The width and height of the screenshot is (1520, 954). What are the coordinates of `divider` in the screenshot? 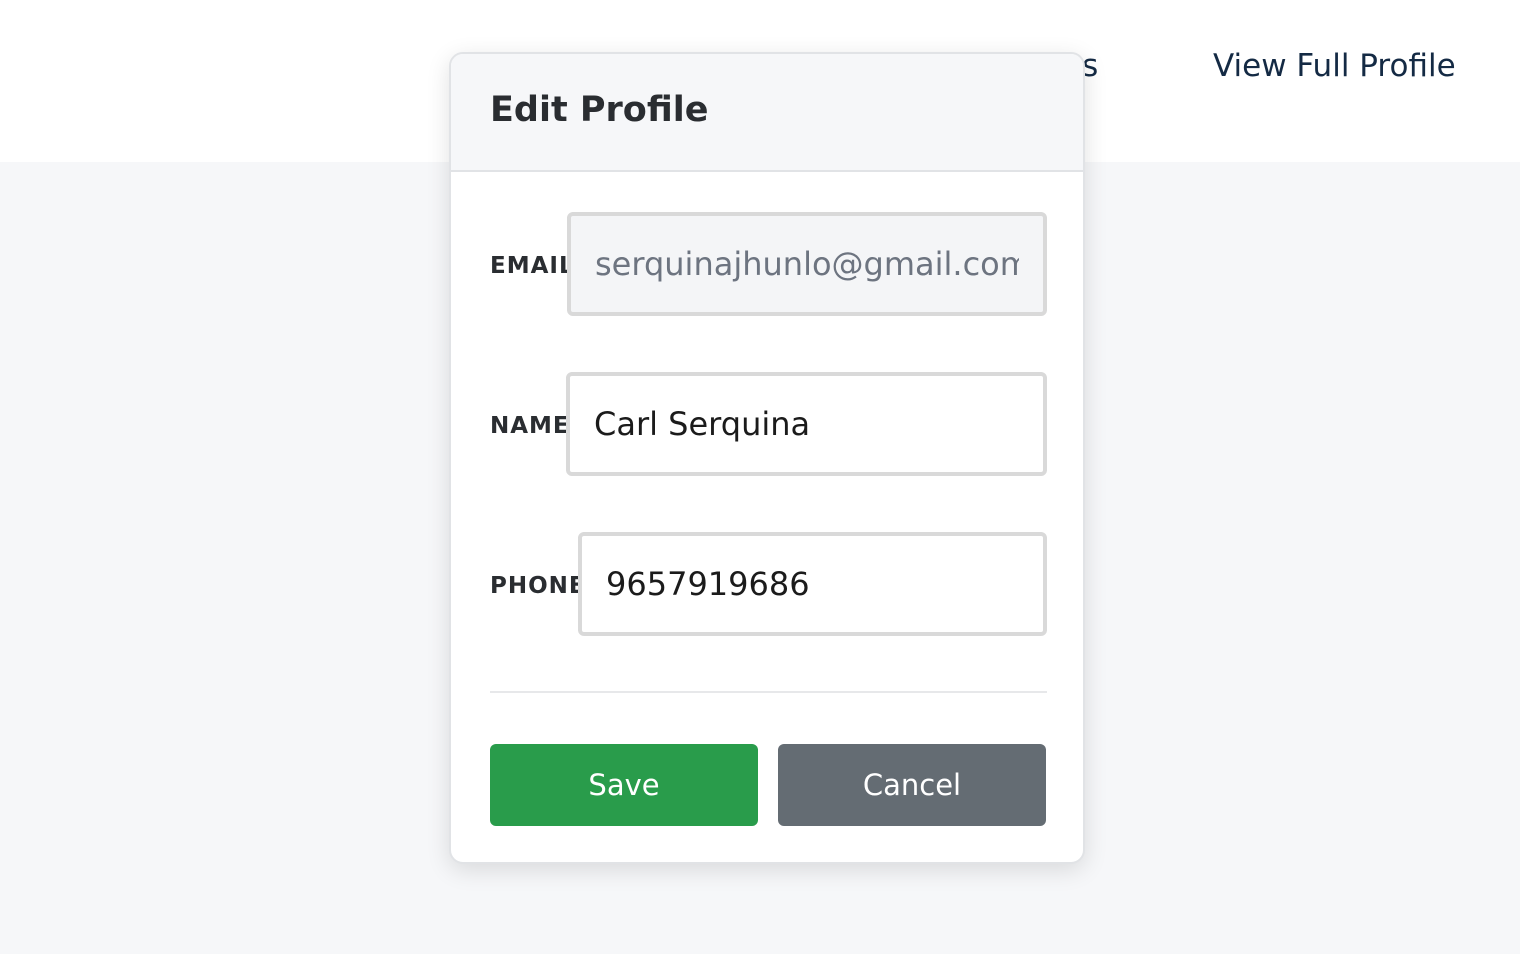 It's located at (768, 692).